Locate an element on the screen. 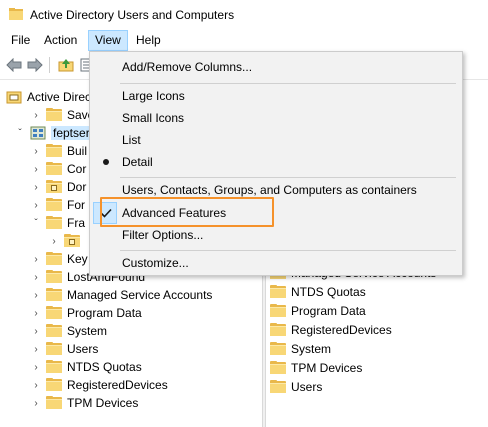 This screenshot has width=488, height=427. list-item-label: RegisteredDevices is located at coordinates (341, 330).